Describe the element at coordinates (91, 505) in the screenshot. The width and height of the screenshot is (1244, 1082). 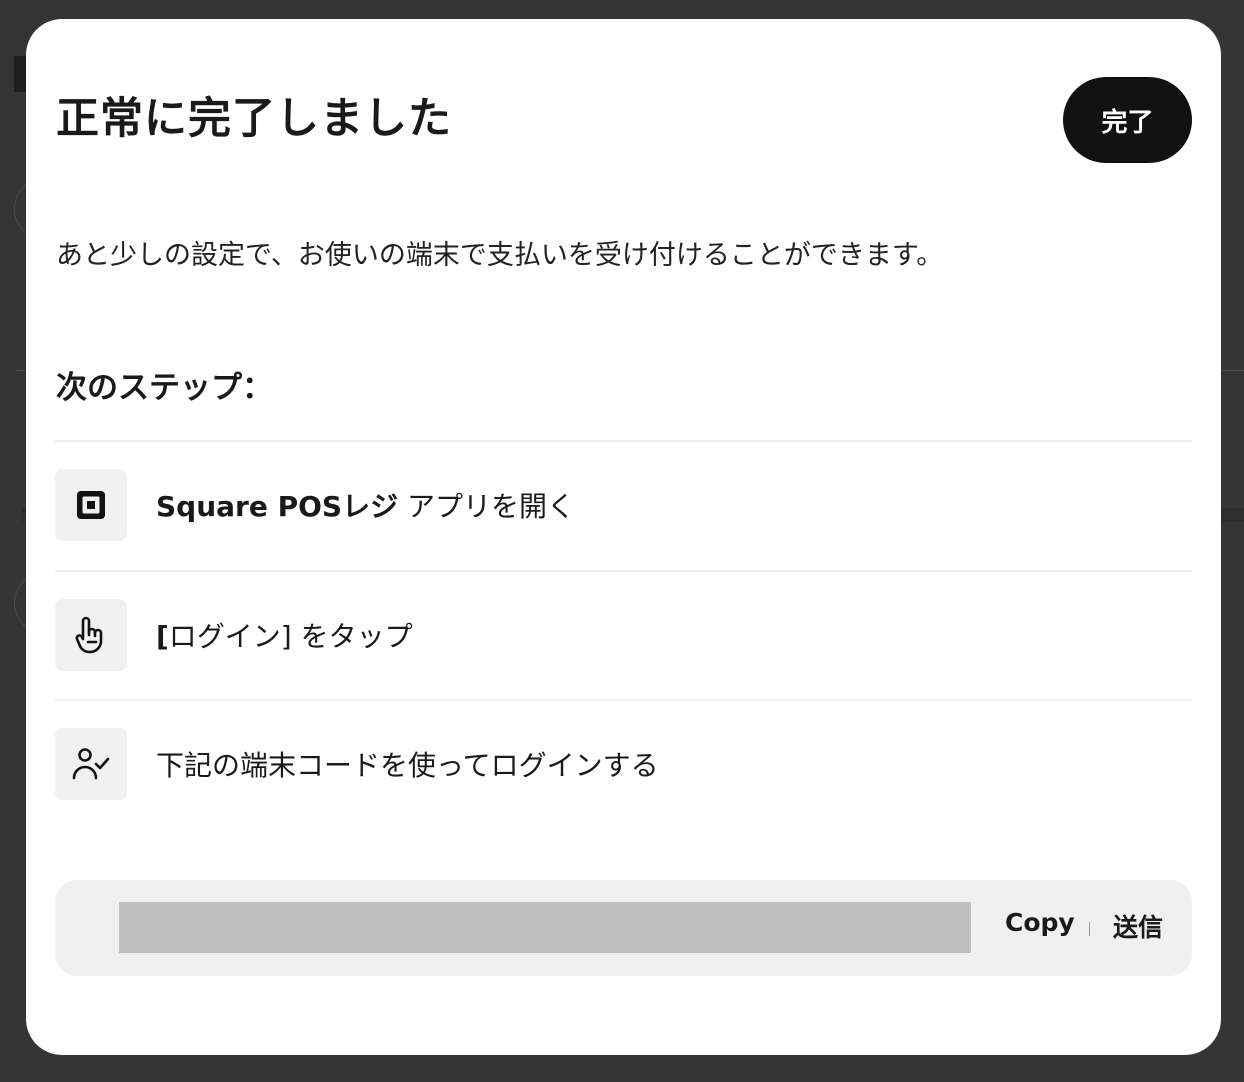
I see `square-logo-icon` at that location.